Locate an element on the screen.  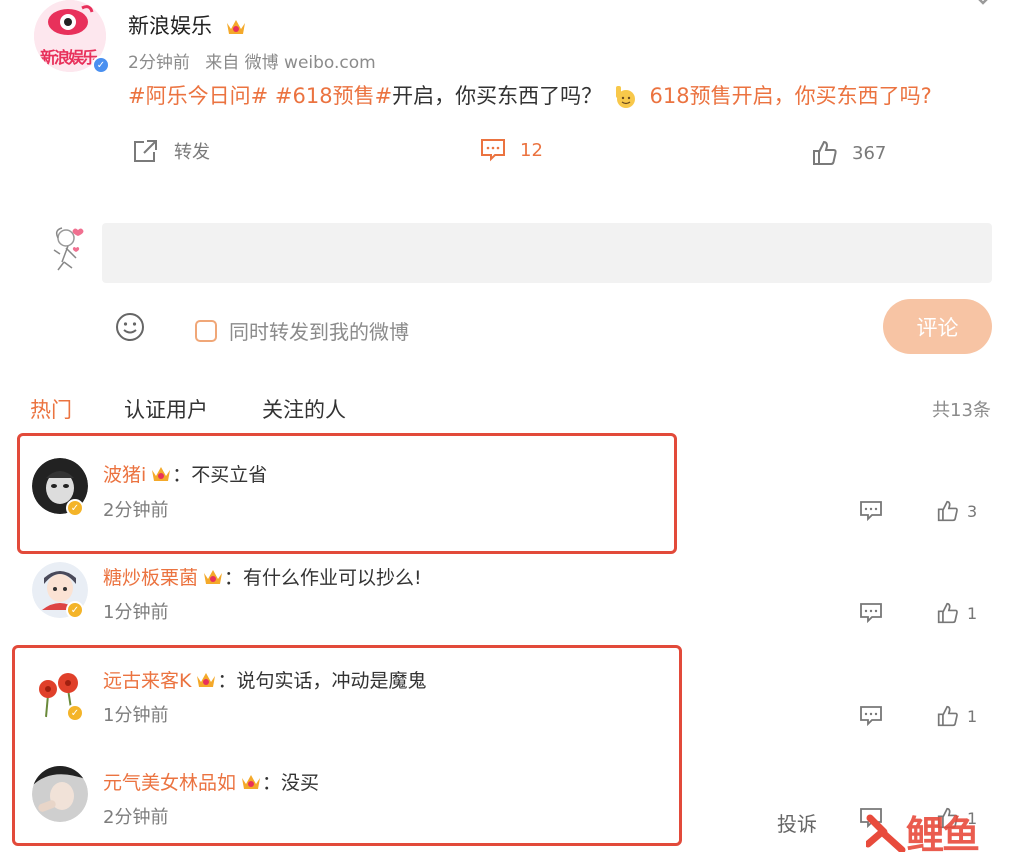
tab-verified: 认证用户 is located at coordinates (166, 409).